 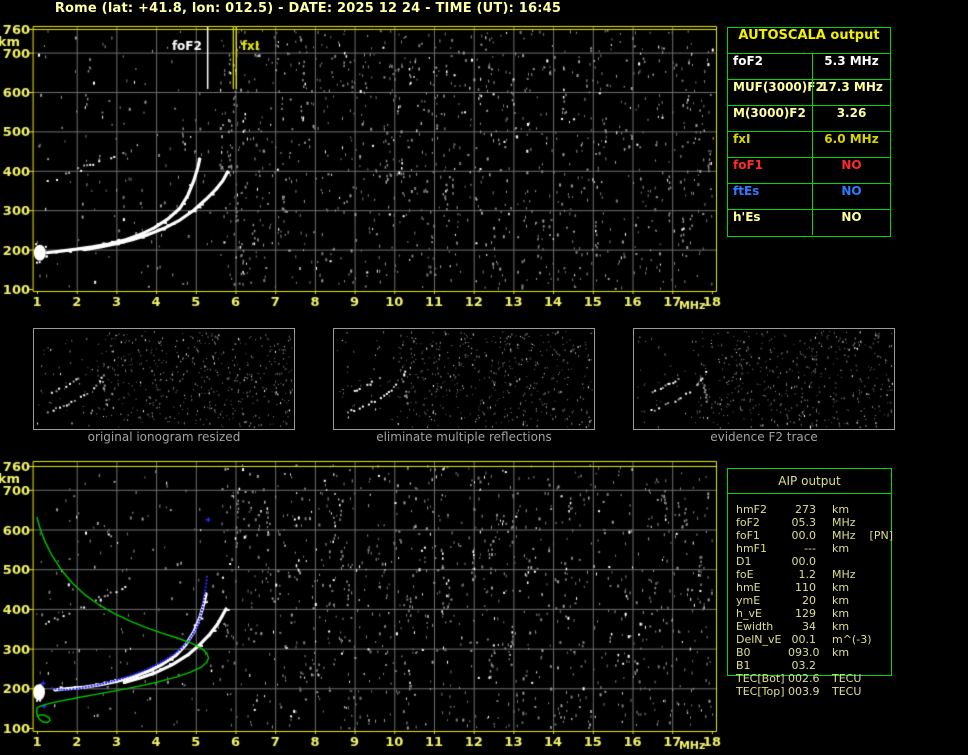 What do you see at coordinates (809, 600) in the screenshot?
I see `row-value: 20` at bounding box center [809, 600].